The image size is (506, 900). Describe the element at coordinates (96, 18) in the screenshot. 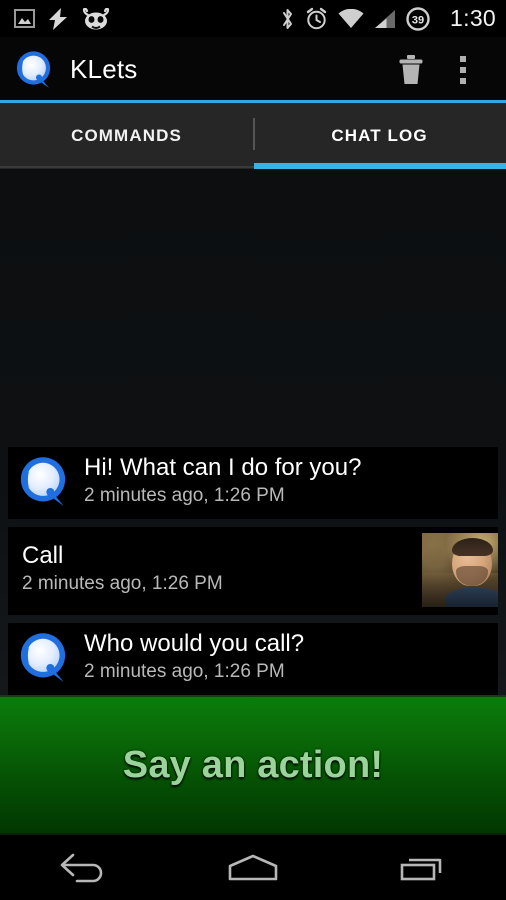

I see `cyanogenmod-icon` at that location.